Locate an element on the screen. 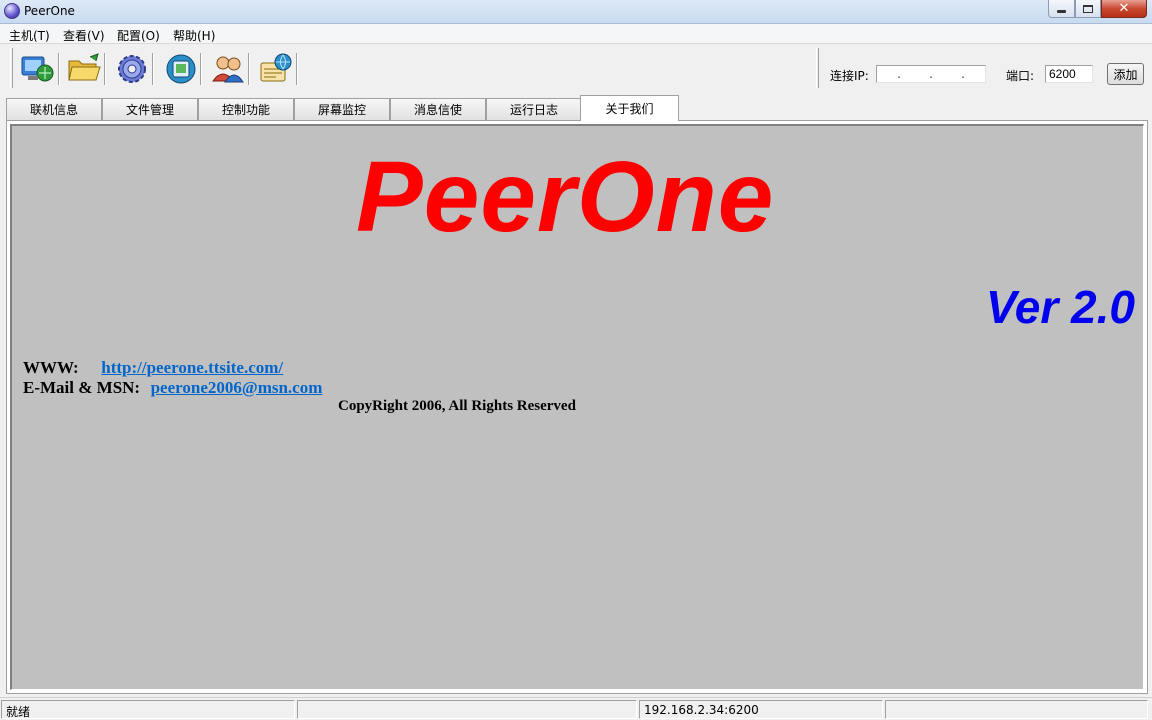 This screenshot has height=720, width=1152. connect-panel: 连接IP: . . . 端口: 添加 is located at coordinates (985, 71).